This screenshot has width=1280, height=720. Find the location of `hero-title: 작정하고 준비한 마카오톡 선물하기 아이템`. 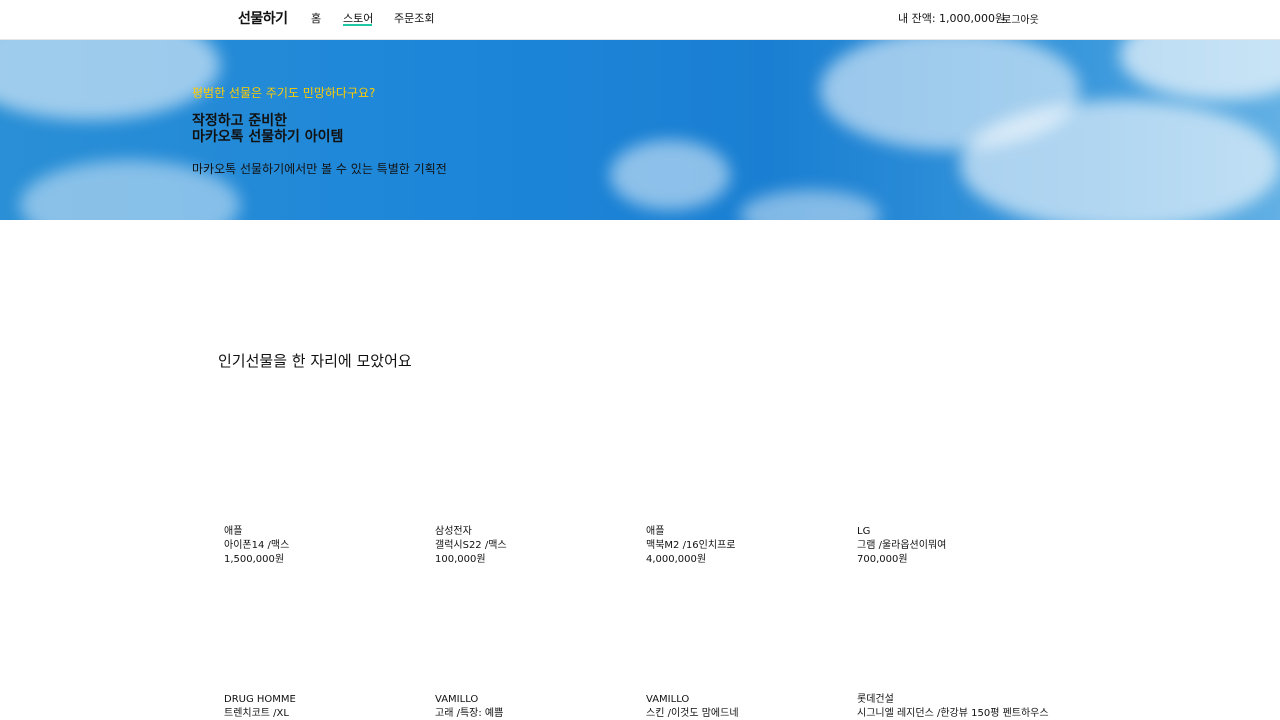

hero-title: 작정하고 준비한 마카오톡 선물하기 아이템 is located at coordinates (267, 129).